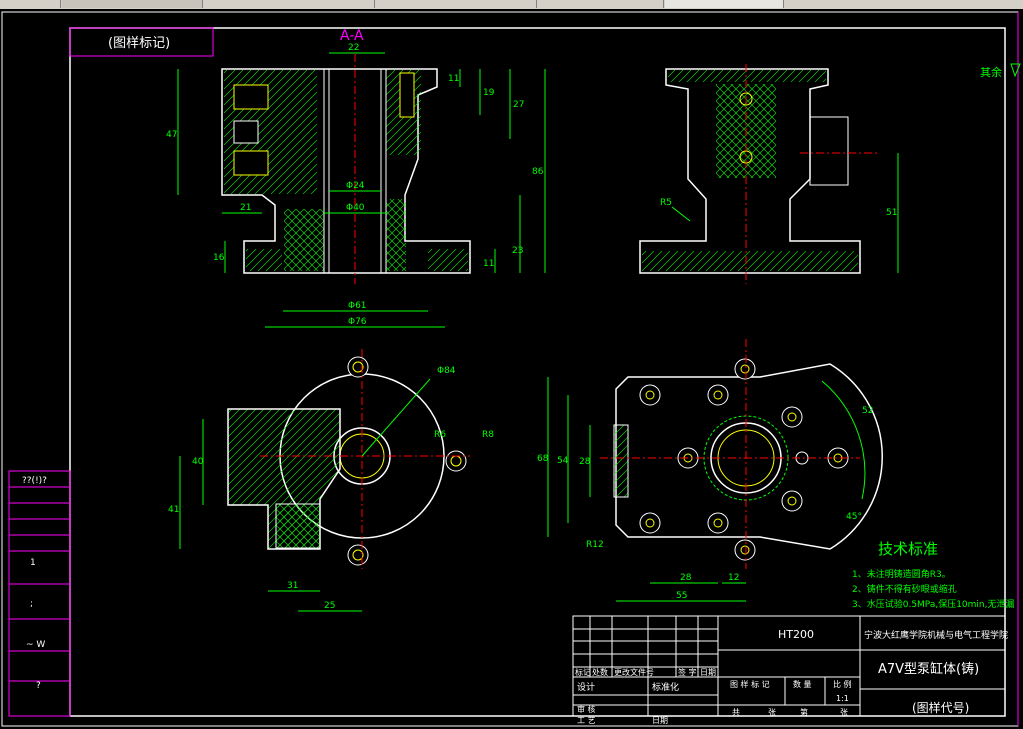  Describe the element at coordinates (489, 93) in the screenshot. I see `dim: 19` at that location.